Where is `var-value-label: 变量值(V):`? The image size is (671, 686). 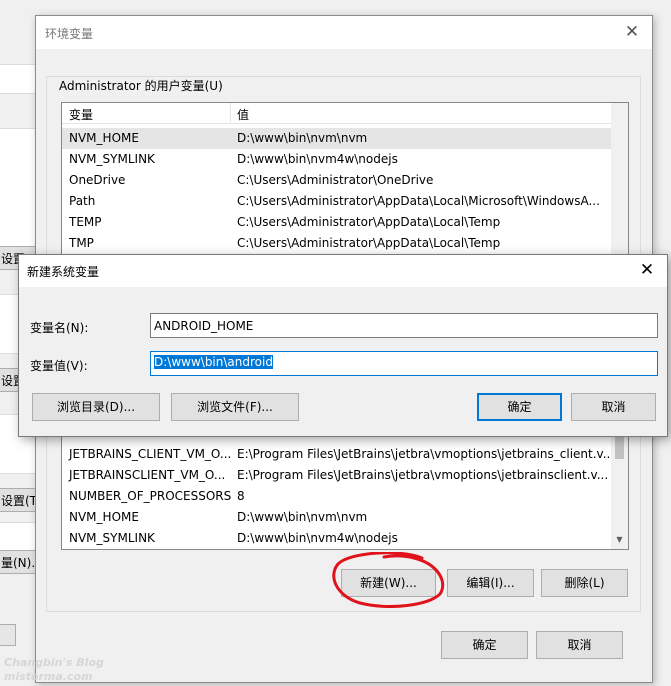
var-value-label: 变量值(V): is located at coordinates (59, 366).